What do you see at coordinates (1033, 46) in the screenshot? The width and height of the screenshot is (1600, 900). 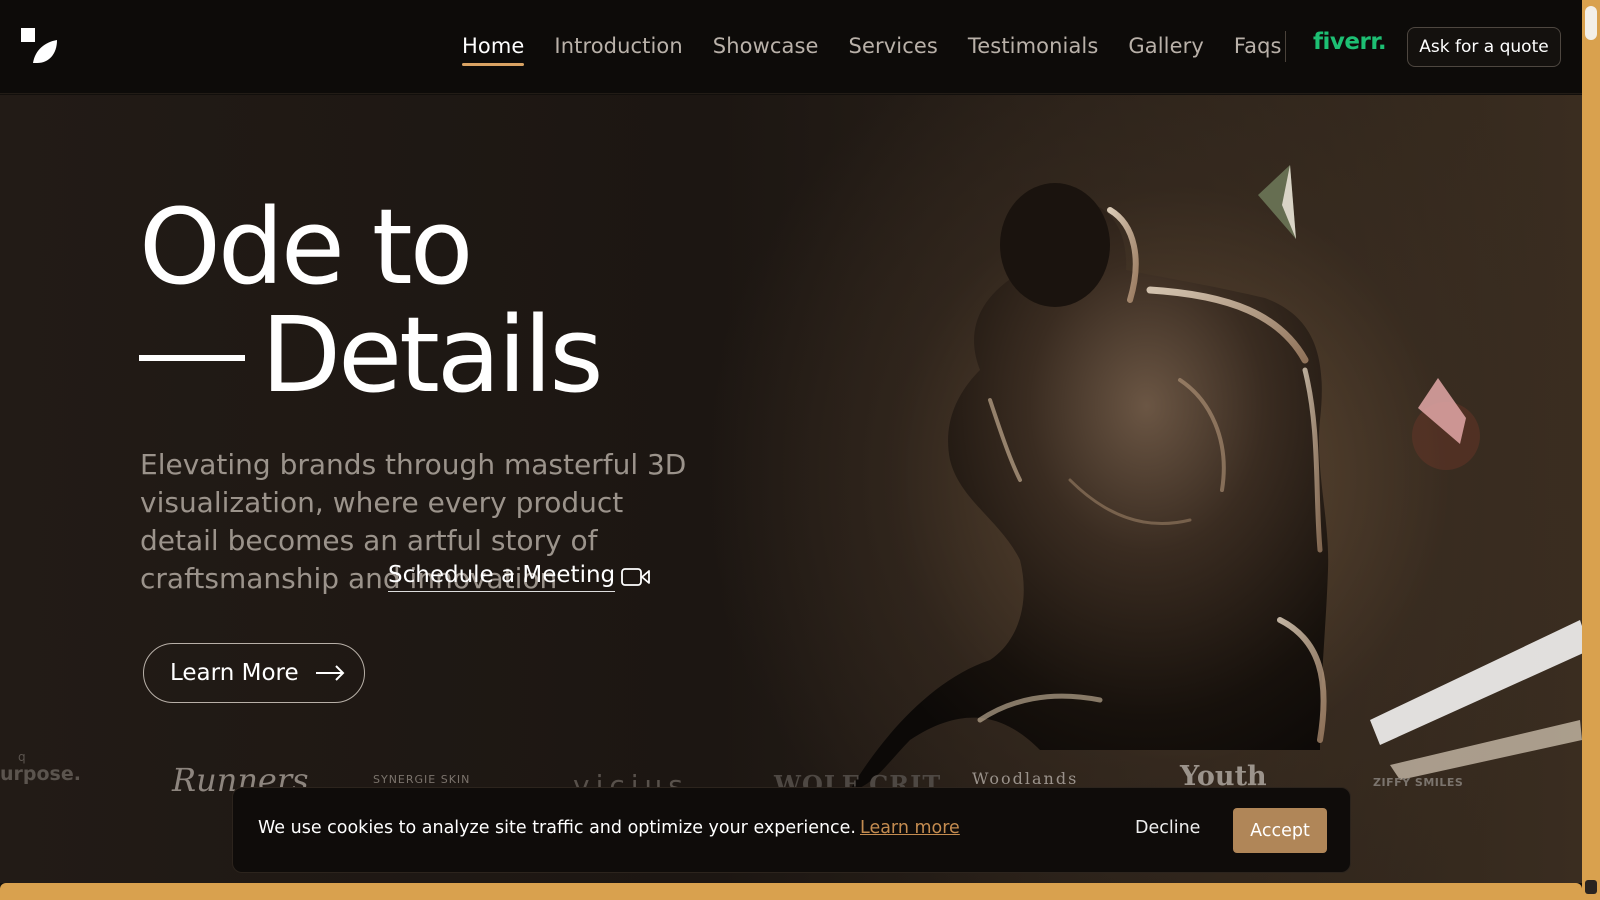 I see `nav-testimonials: Testimonials` at bounding box center [1033, 46].